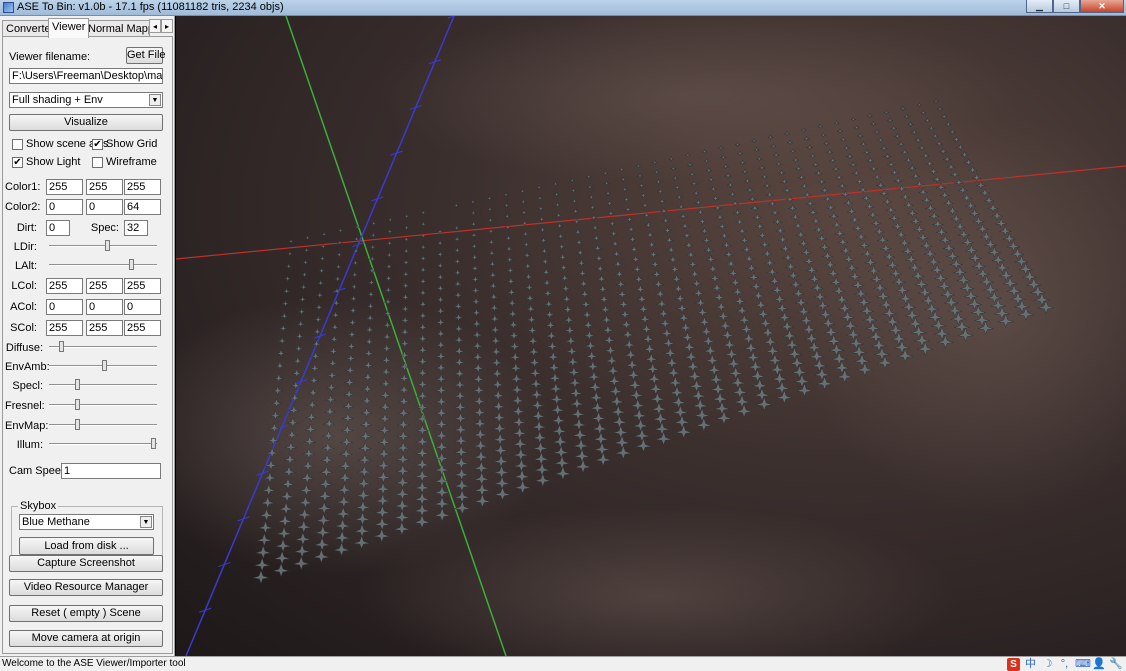  I want to click on fresnel-slider, so click(103, 405).